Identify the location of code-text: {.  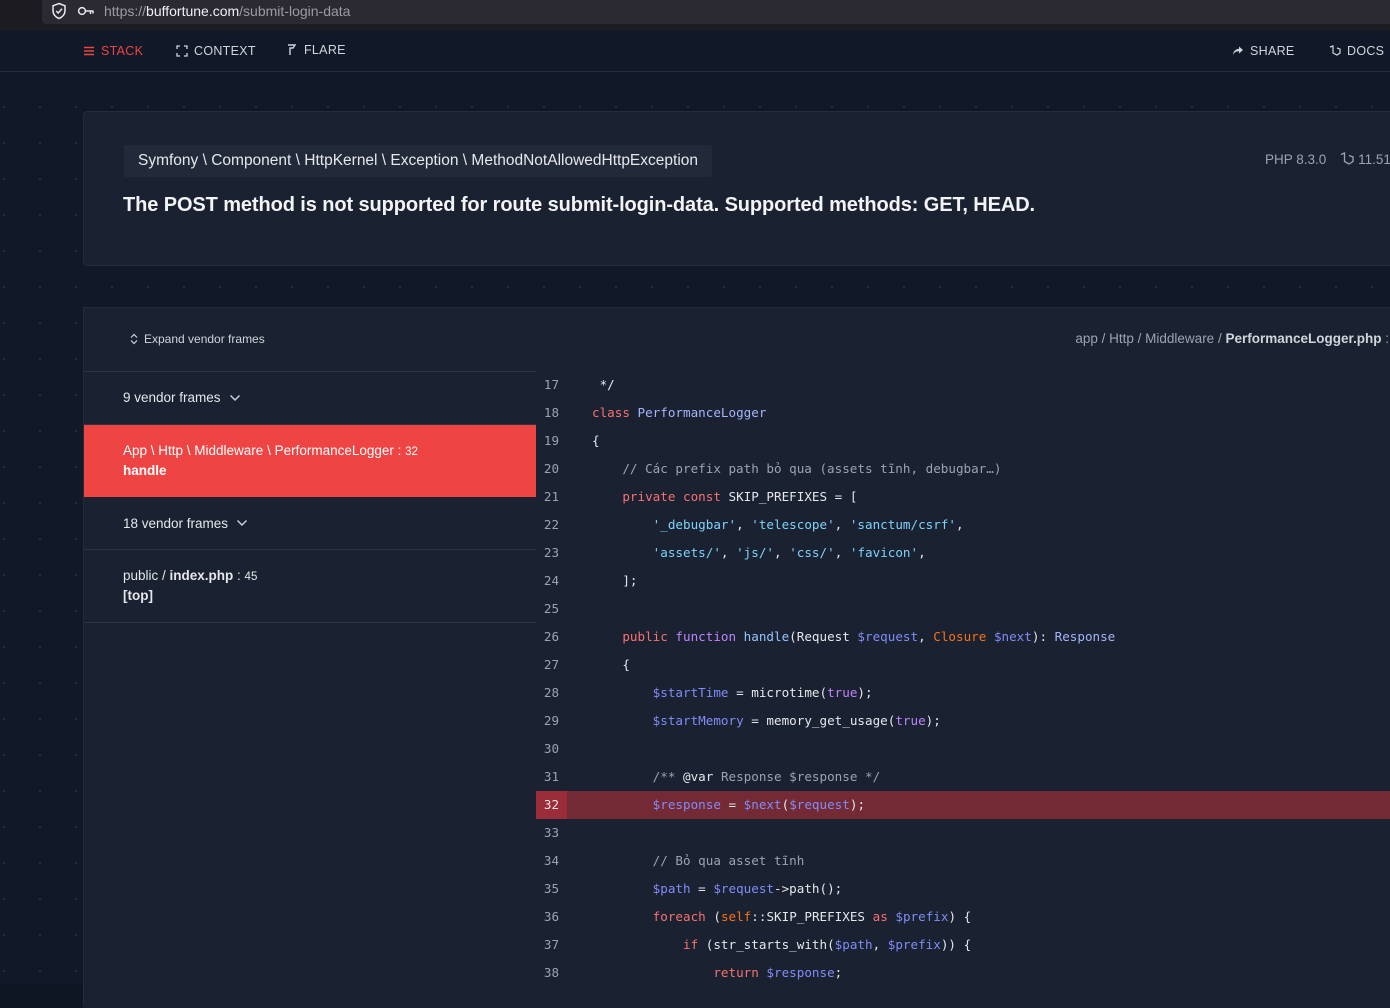
(596, 441).